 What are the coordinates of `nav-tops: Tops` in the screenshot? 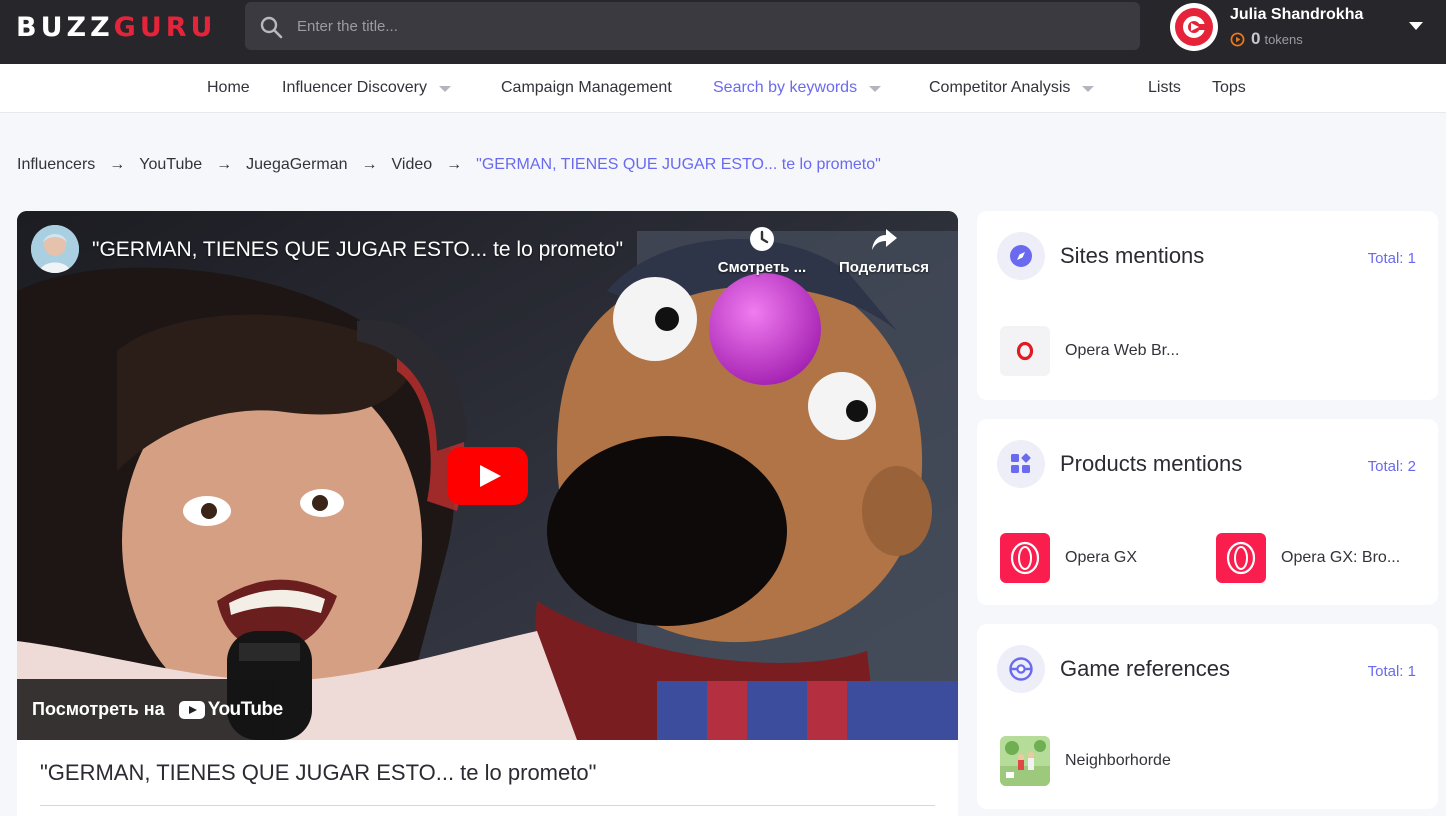 It's located at (1229, 88).